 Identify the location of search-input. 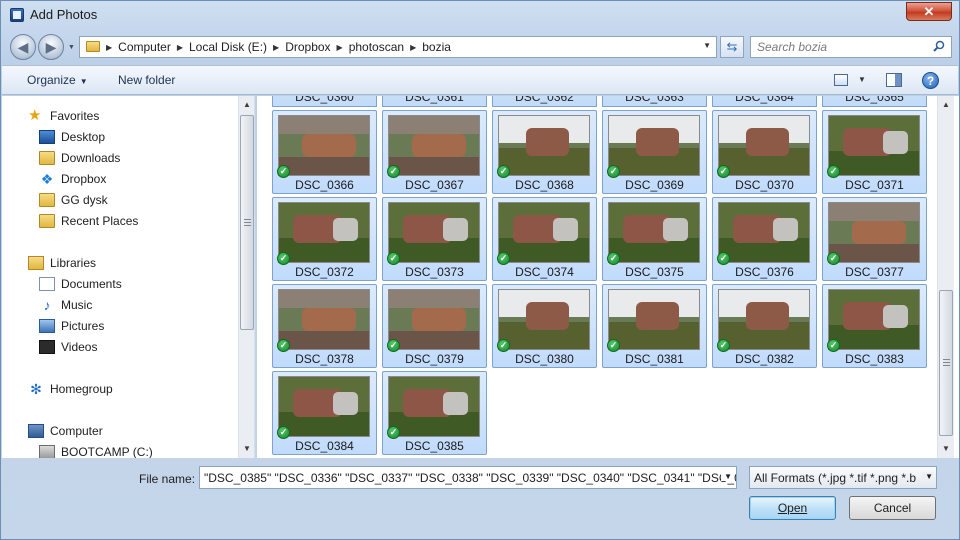
(842, 47).